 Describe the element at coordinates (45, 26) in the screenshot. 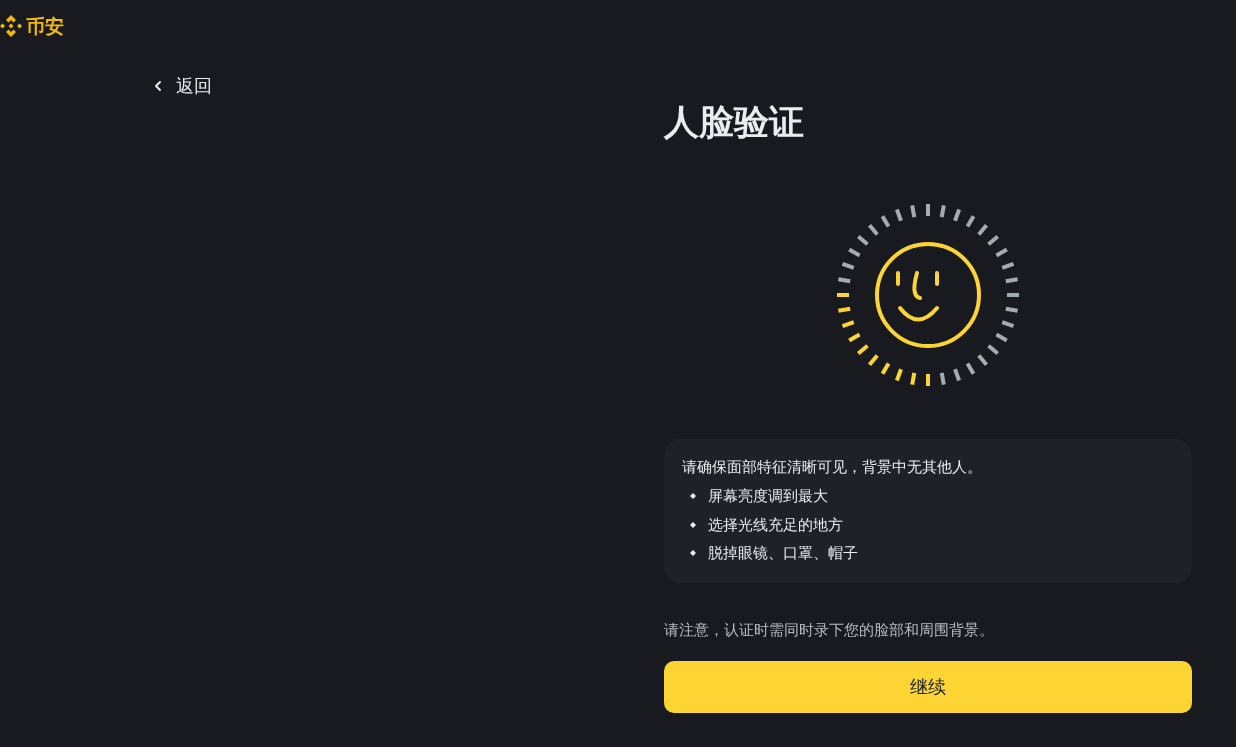

I see `logo-text: 币安` at that location.